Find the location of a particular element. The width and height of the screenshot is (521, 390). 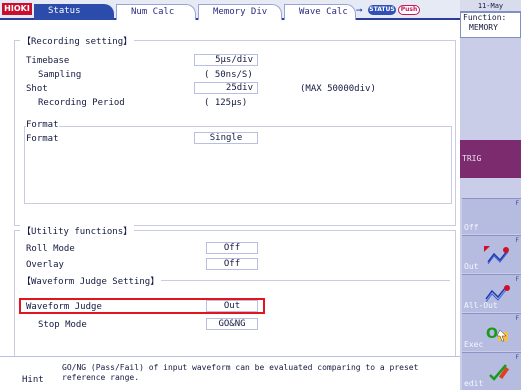

sampling-value: ( 50ns/S) is located at coordinates (228, 75).